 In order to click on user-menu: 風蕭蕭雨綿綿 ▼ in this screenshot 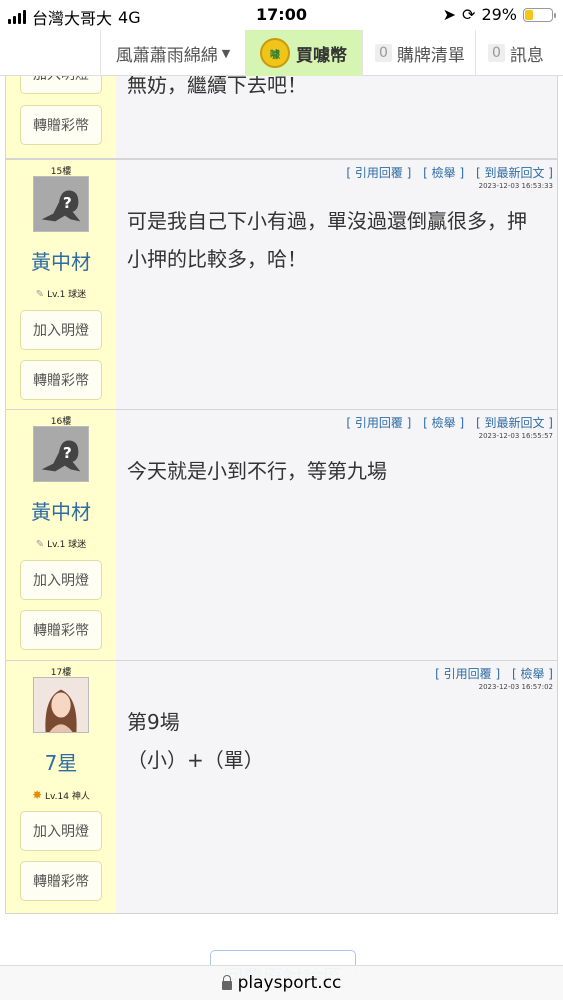, I will do `click(172, 53)`.